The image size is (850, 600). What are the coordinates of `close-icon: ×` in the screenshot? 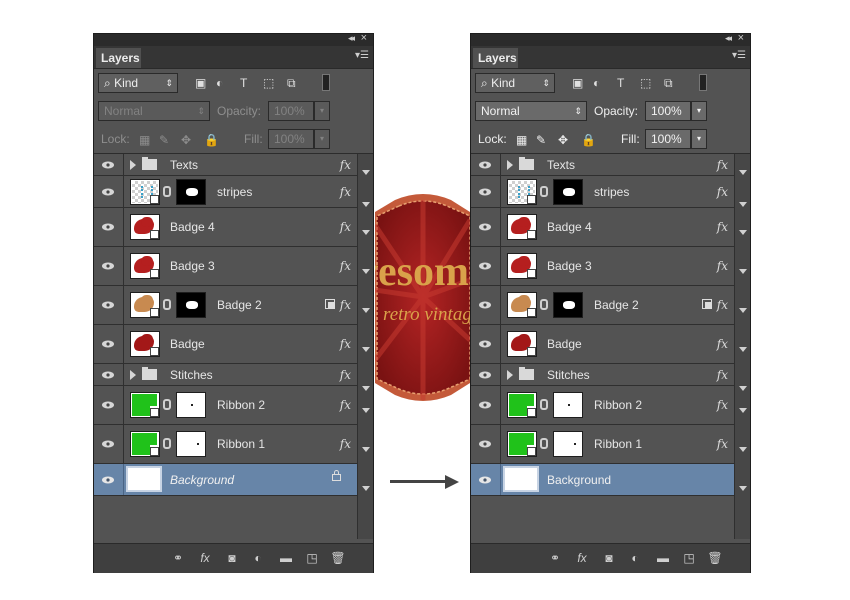 It's located at (741, 38).